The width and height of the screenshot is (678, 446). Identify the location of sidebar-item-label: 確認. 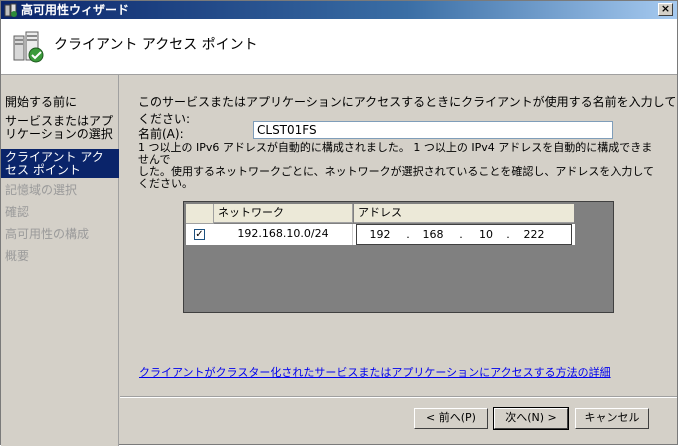
(17, 212).